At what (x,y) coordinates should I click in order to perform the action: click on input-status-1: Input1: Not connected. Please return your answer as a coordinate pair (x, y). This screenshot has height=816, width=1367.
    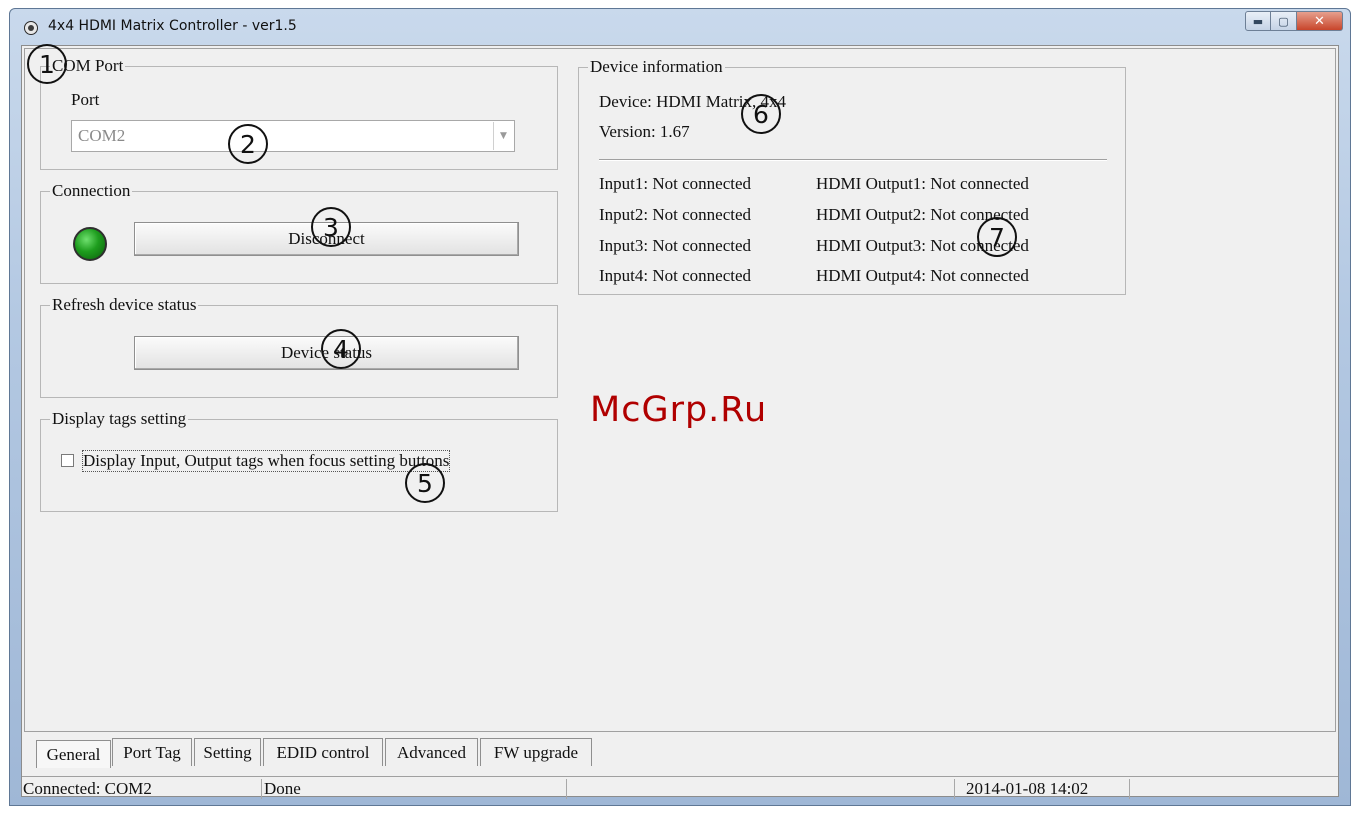
    Looking at the image, I should click on (675, 183).